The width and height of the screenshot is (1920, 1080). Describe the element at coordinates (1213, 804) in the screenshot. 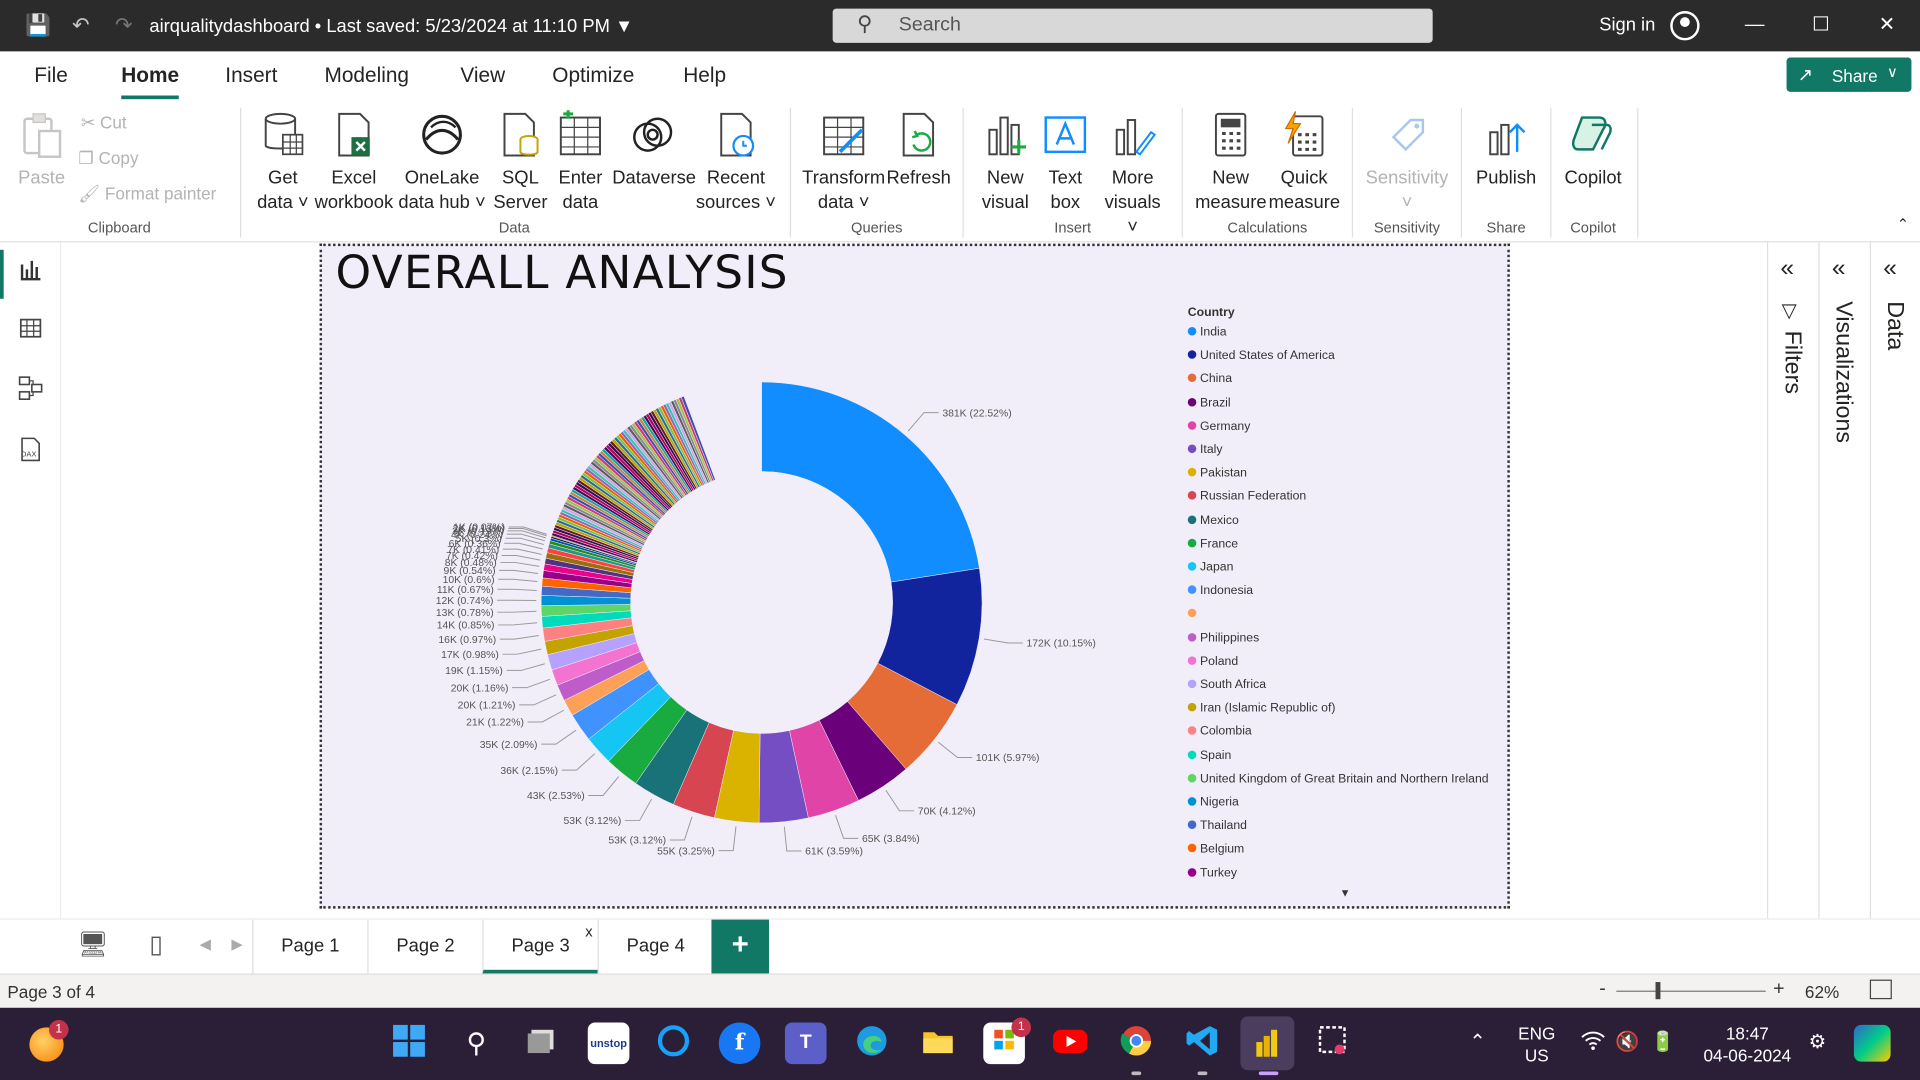

I see `legend-item: Nigeria` at that location.